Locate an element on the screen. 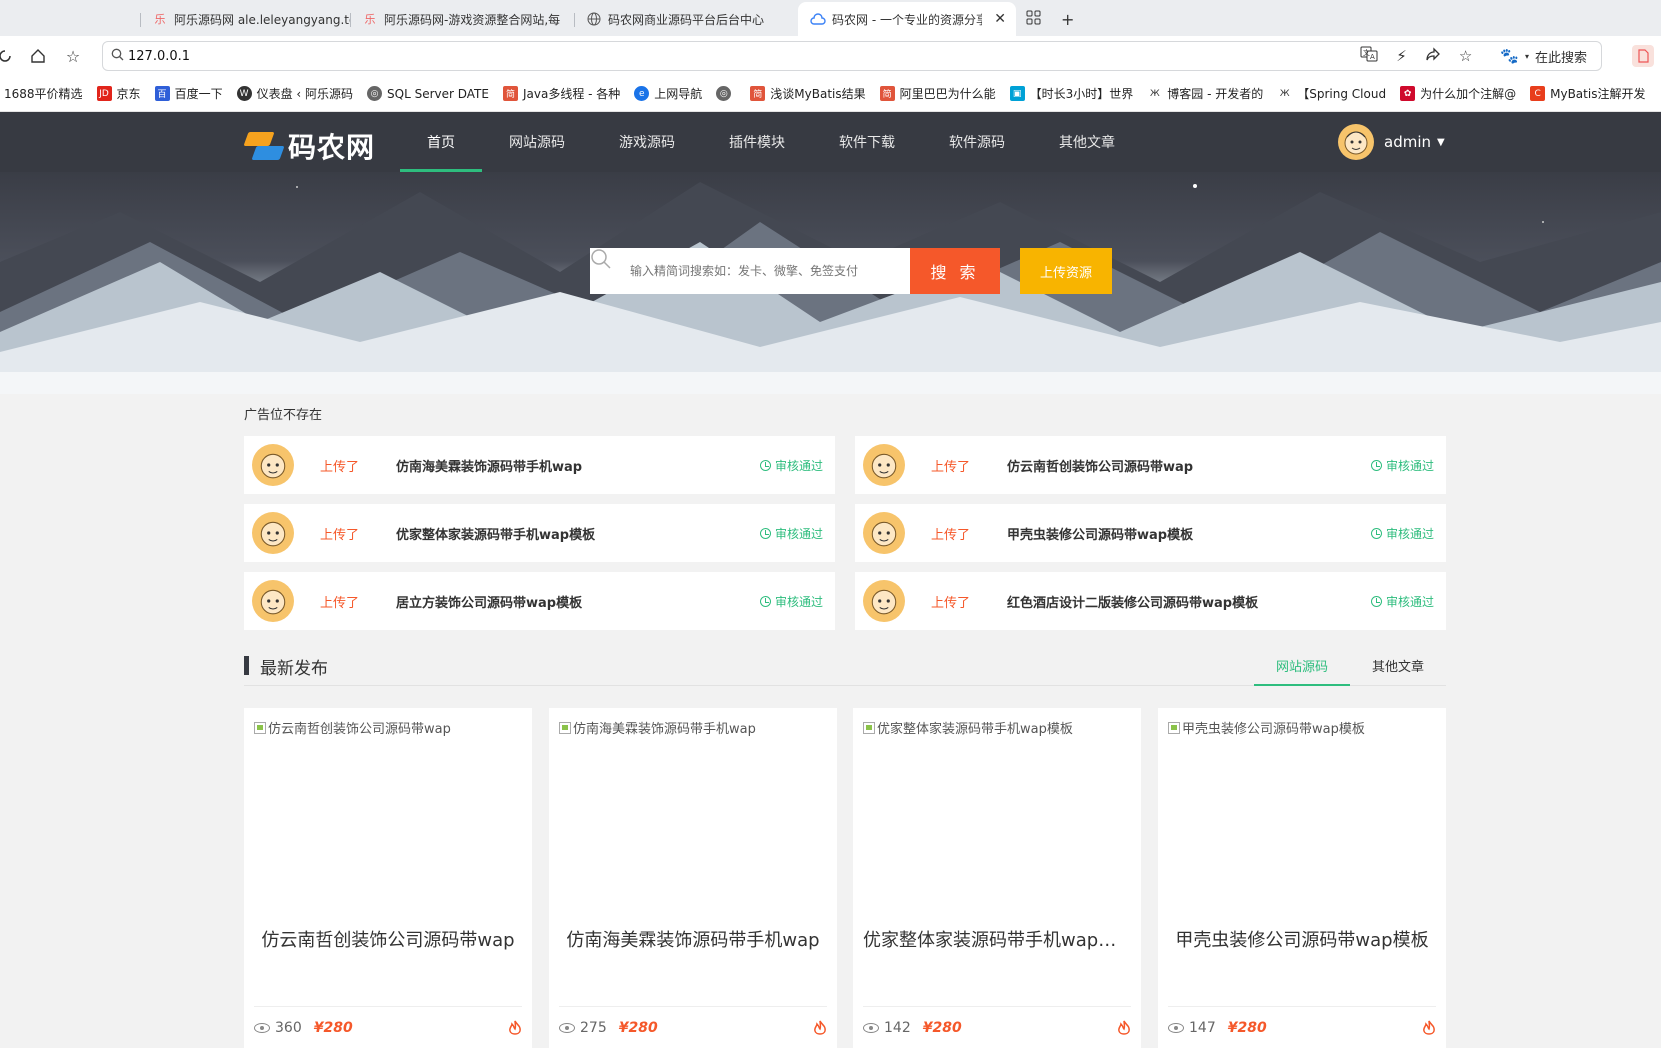 The width and height of the screenshot is (1661, 1048). bookmark-item: 百百度一下 is located at coordinates (188, 93).